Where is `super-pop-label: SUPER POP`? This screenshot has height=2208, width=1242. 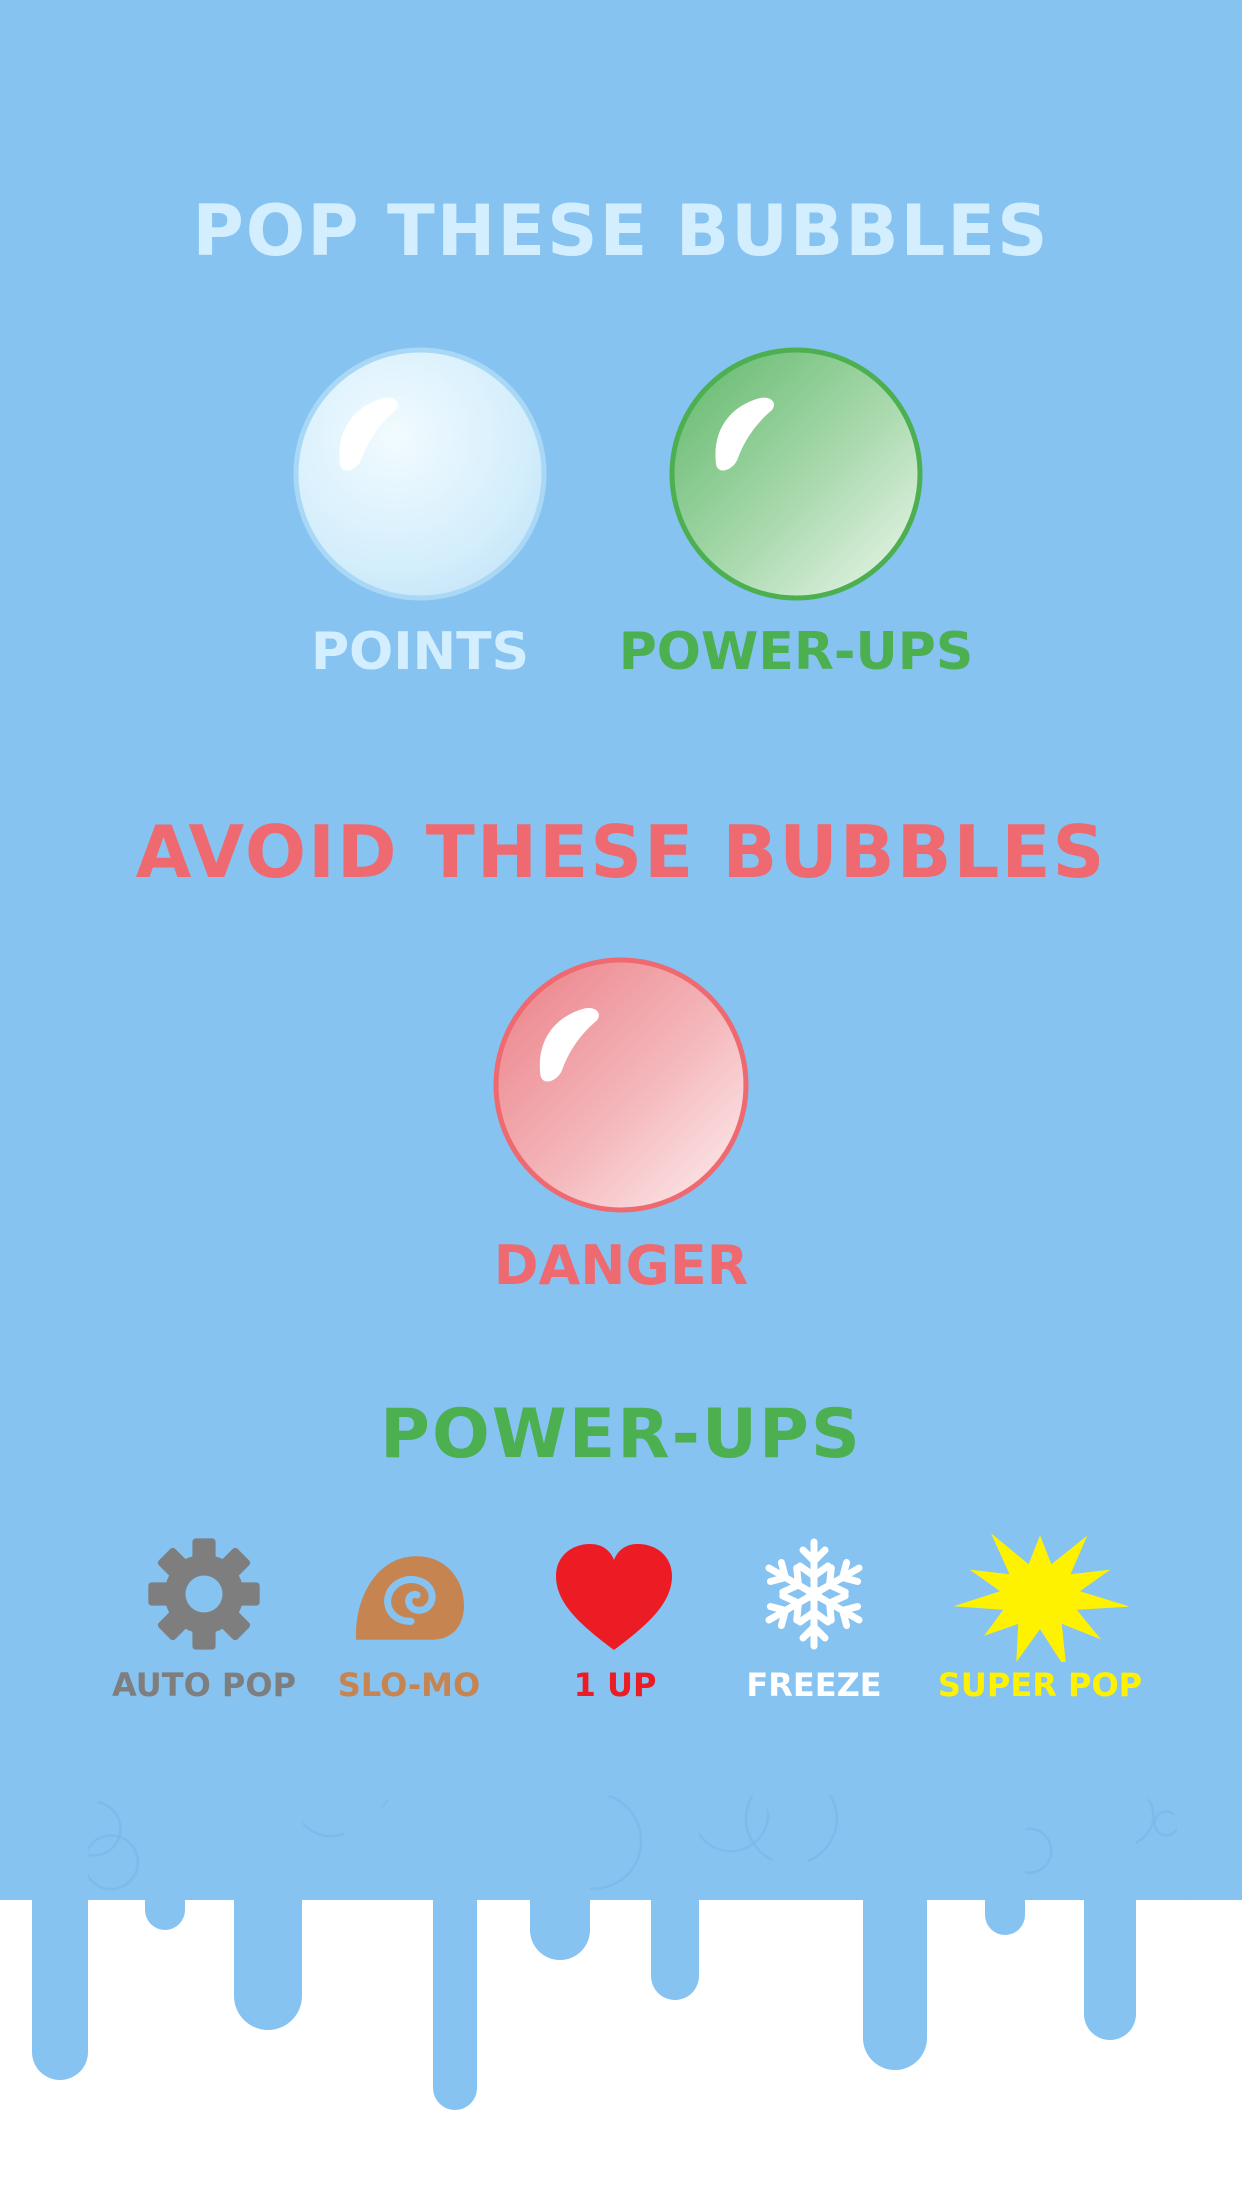
super-pop-label: SUPER POP is located at coordinates (1040, 1685).